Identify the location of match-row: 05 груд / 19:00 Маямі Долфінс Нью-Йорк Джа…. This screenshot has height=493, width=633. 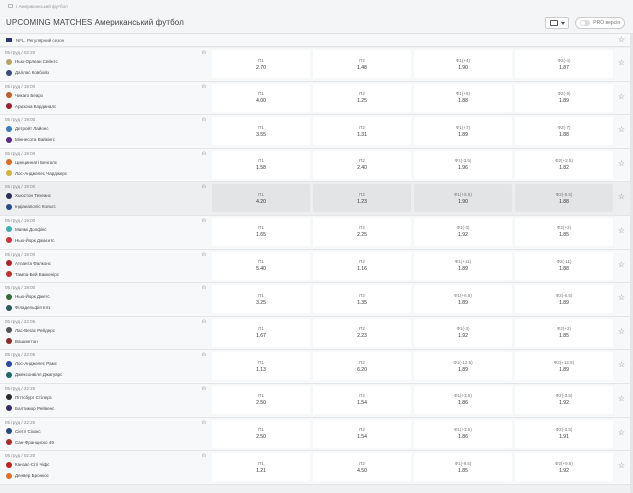
(316, 232).